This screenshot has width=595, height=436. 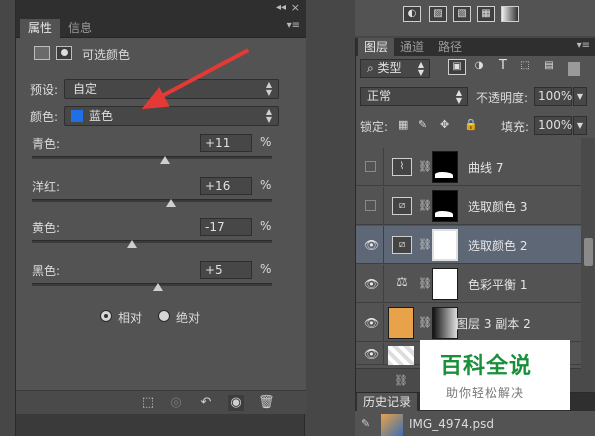 What do you see at coordinates (457, 67) in the screenshot?
I see `filter-pixel-icon: ▣` at bounding box center [457, 67].